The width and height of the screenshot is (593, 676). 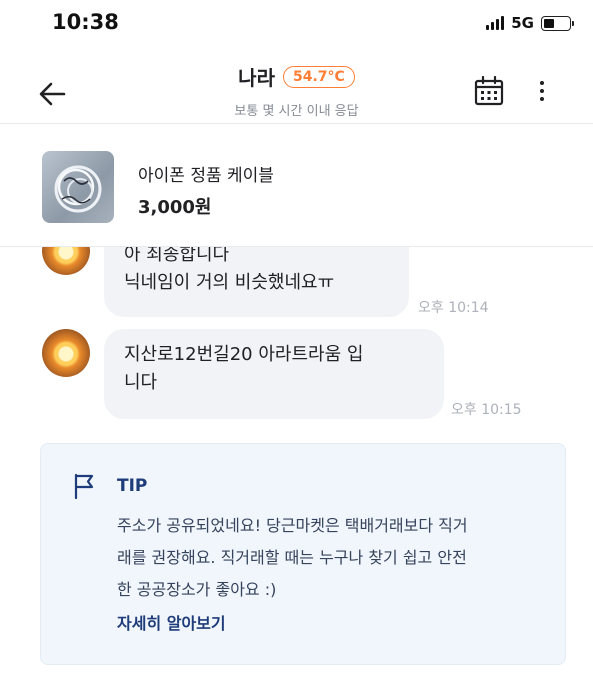 I want to click on status-indicators: 5G, so click(x=530, y=23).